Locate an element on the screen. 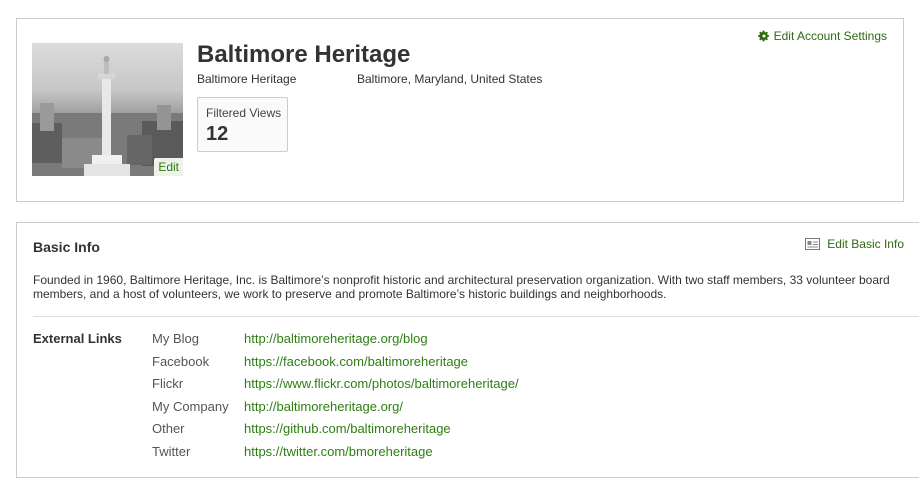 The height and width of the screenshot is (490, 919). org-location: Baltimore, Maryland, United States is located at coordinates (450, 79).